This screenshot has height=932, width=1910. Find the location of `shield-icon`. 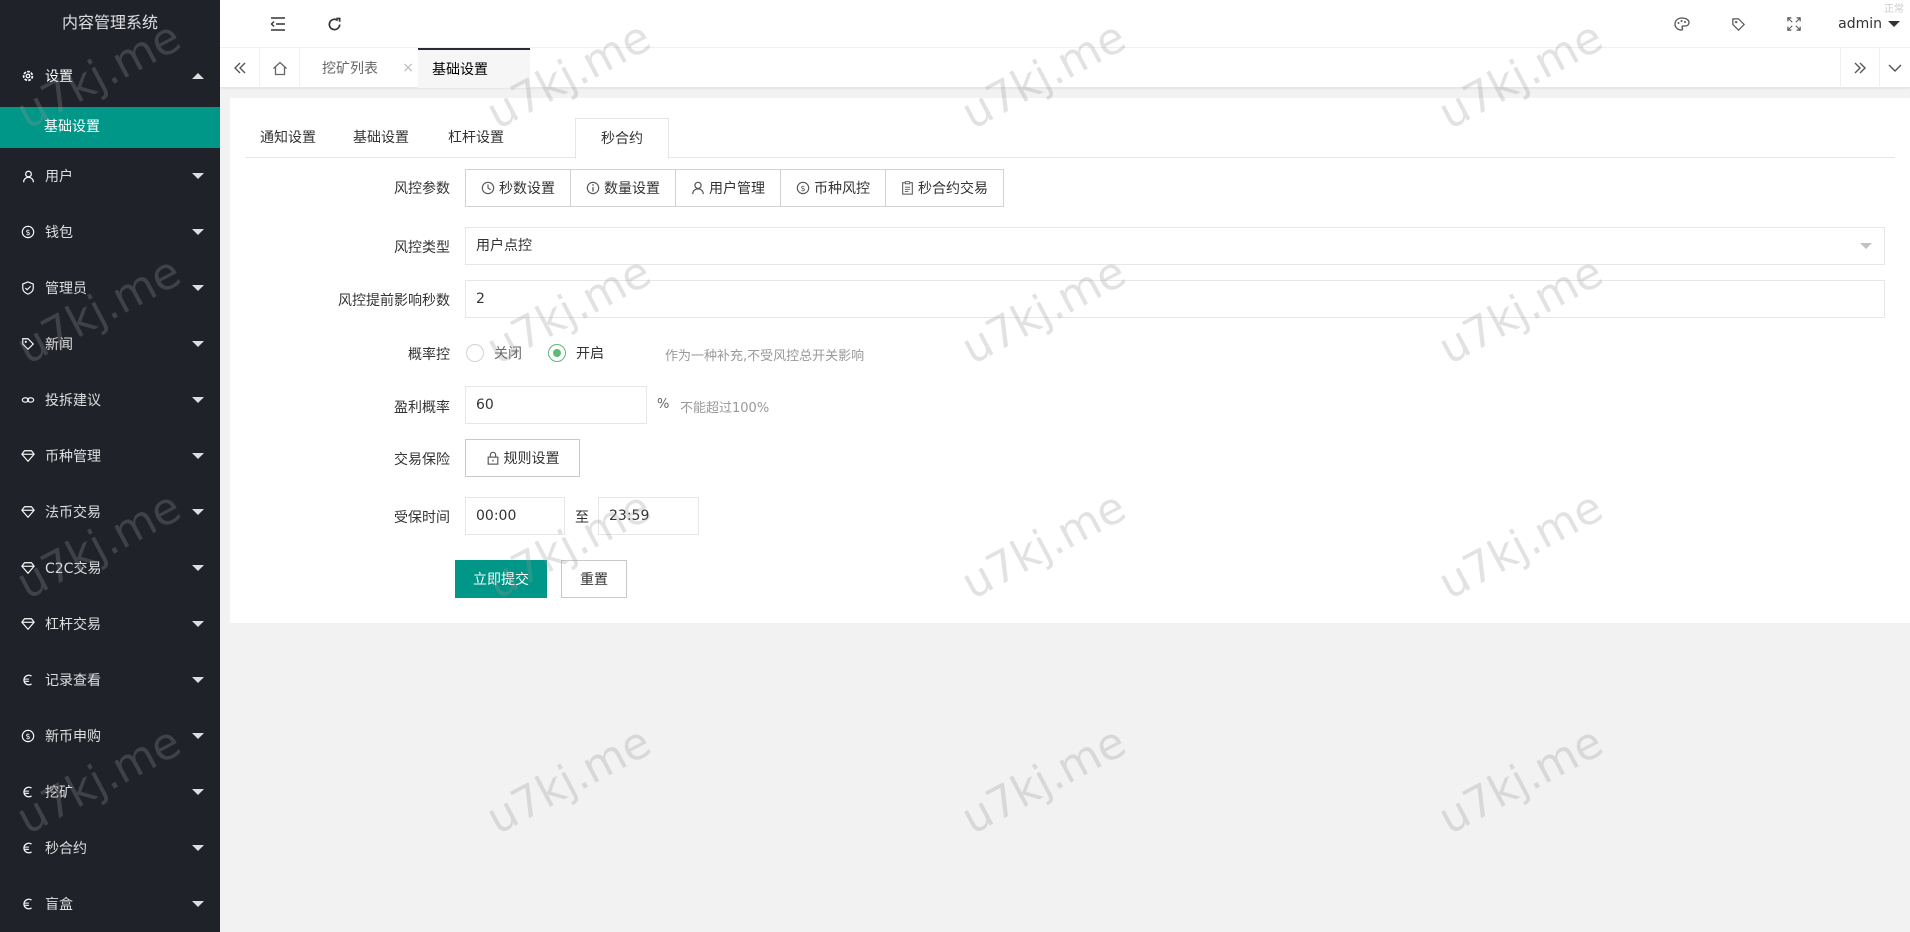

shield-icon is located at coordinates (28, 288).